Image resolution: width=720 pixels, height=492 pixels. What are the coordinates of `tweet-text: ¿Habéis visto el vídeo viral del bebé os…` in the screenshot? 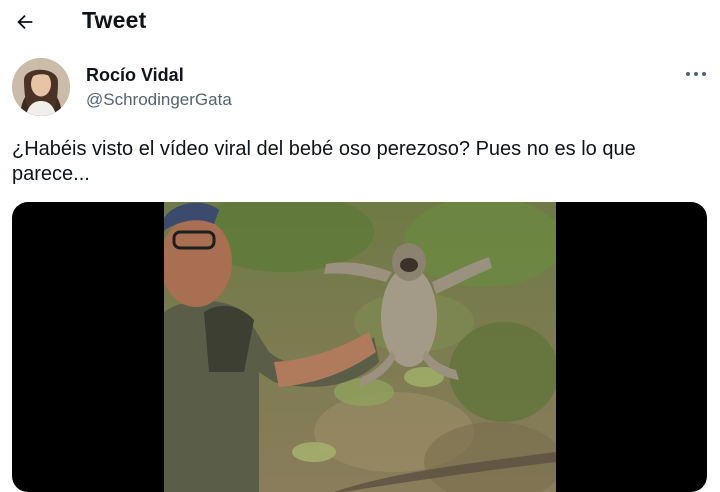 It's located at (324, 161).